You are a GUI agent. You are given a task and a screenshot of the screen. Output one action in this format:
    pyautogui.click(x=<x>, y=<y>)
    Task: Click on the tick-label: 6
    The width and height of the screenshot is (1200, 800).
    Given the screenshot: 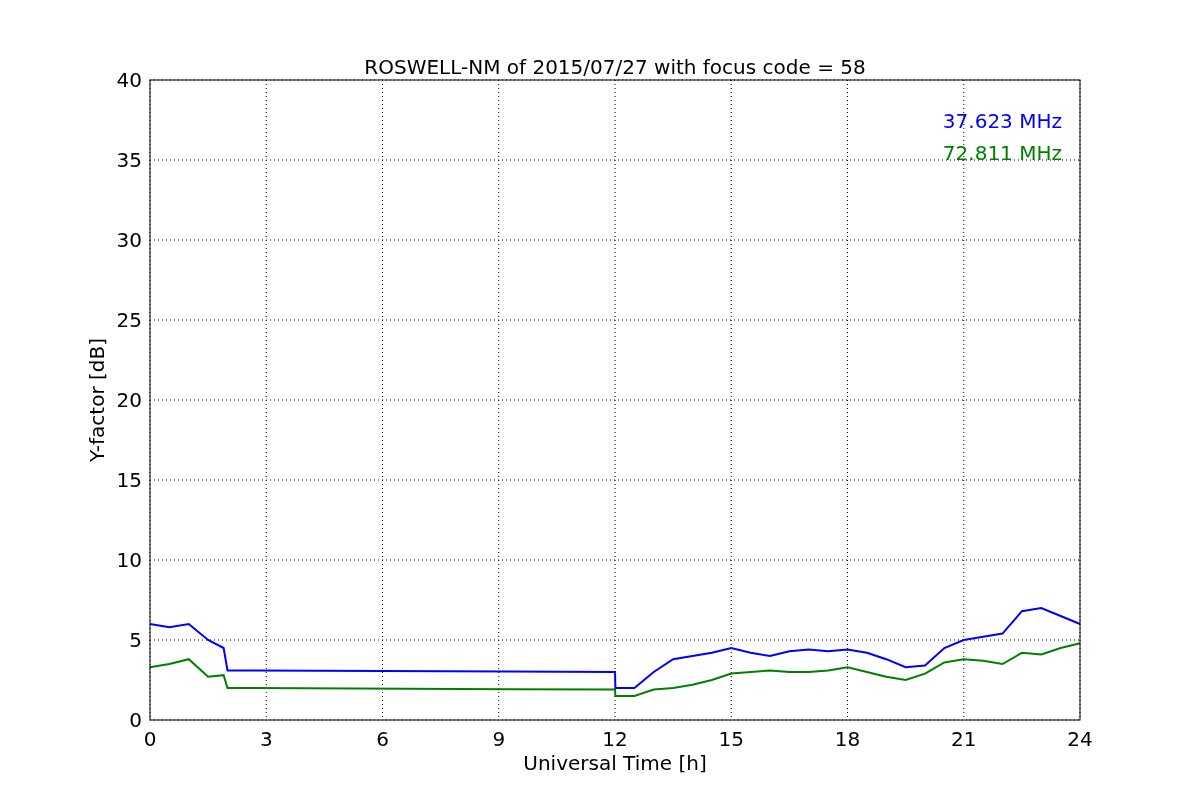 What is the action you would take?
    pyautogui.click(x=382, y=739)
    